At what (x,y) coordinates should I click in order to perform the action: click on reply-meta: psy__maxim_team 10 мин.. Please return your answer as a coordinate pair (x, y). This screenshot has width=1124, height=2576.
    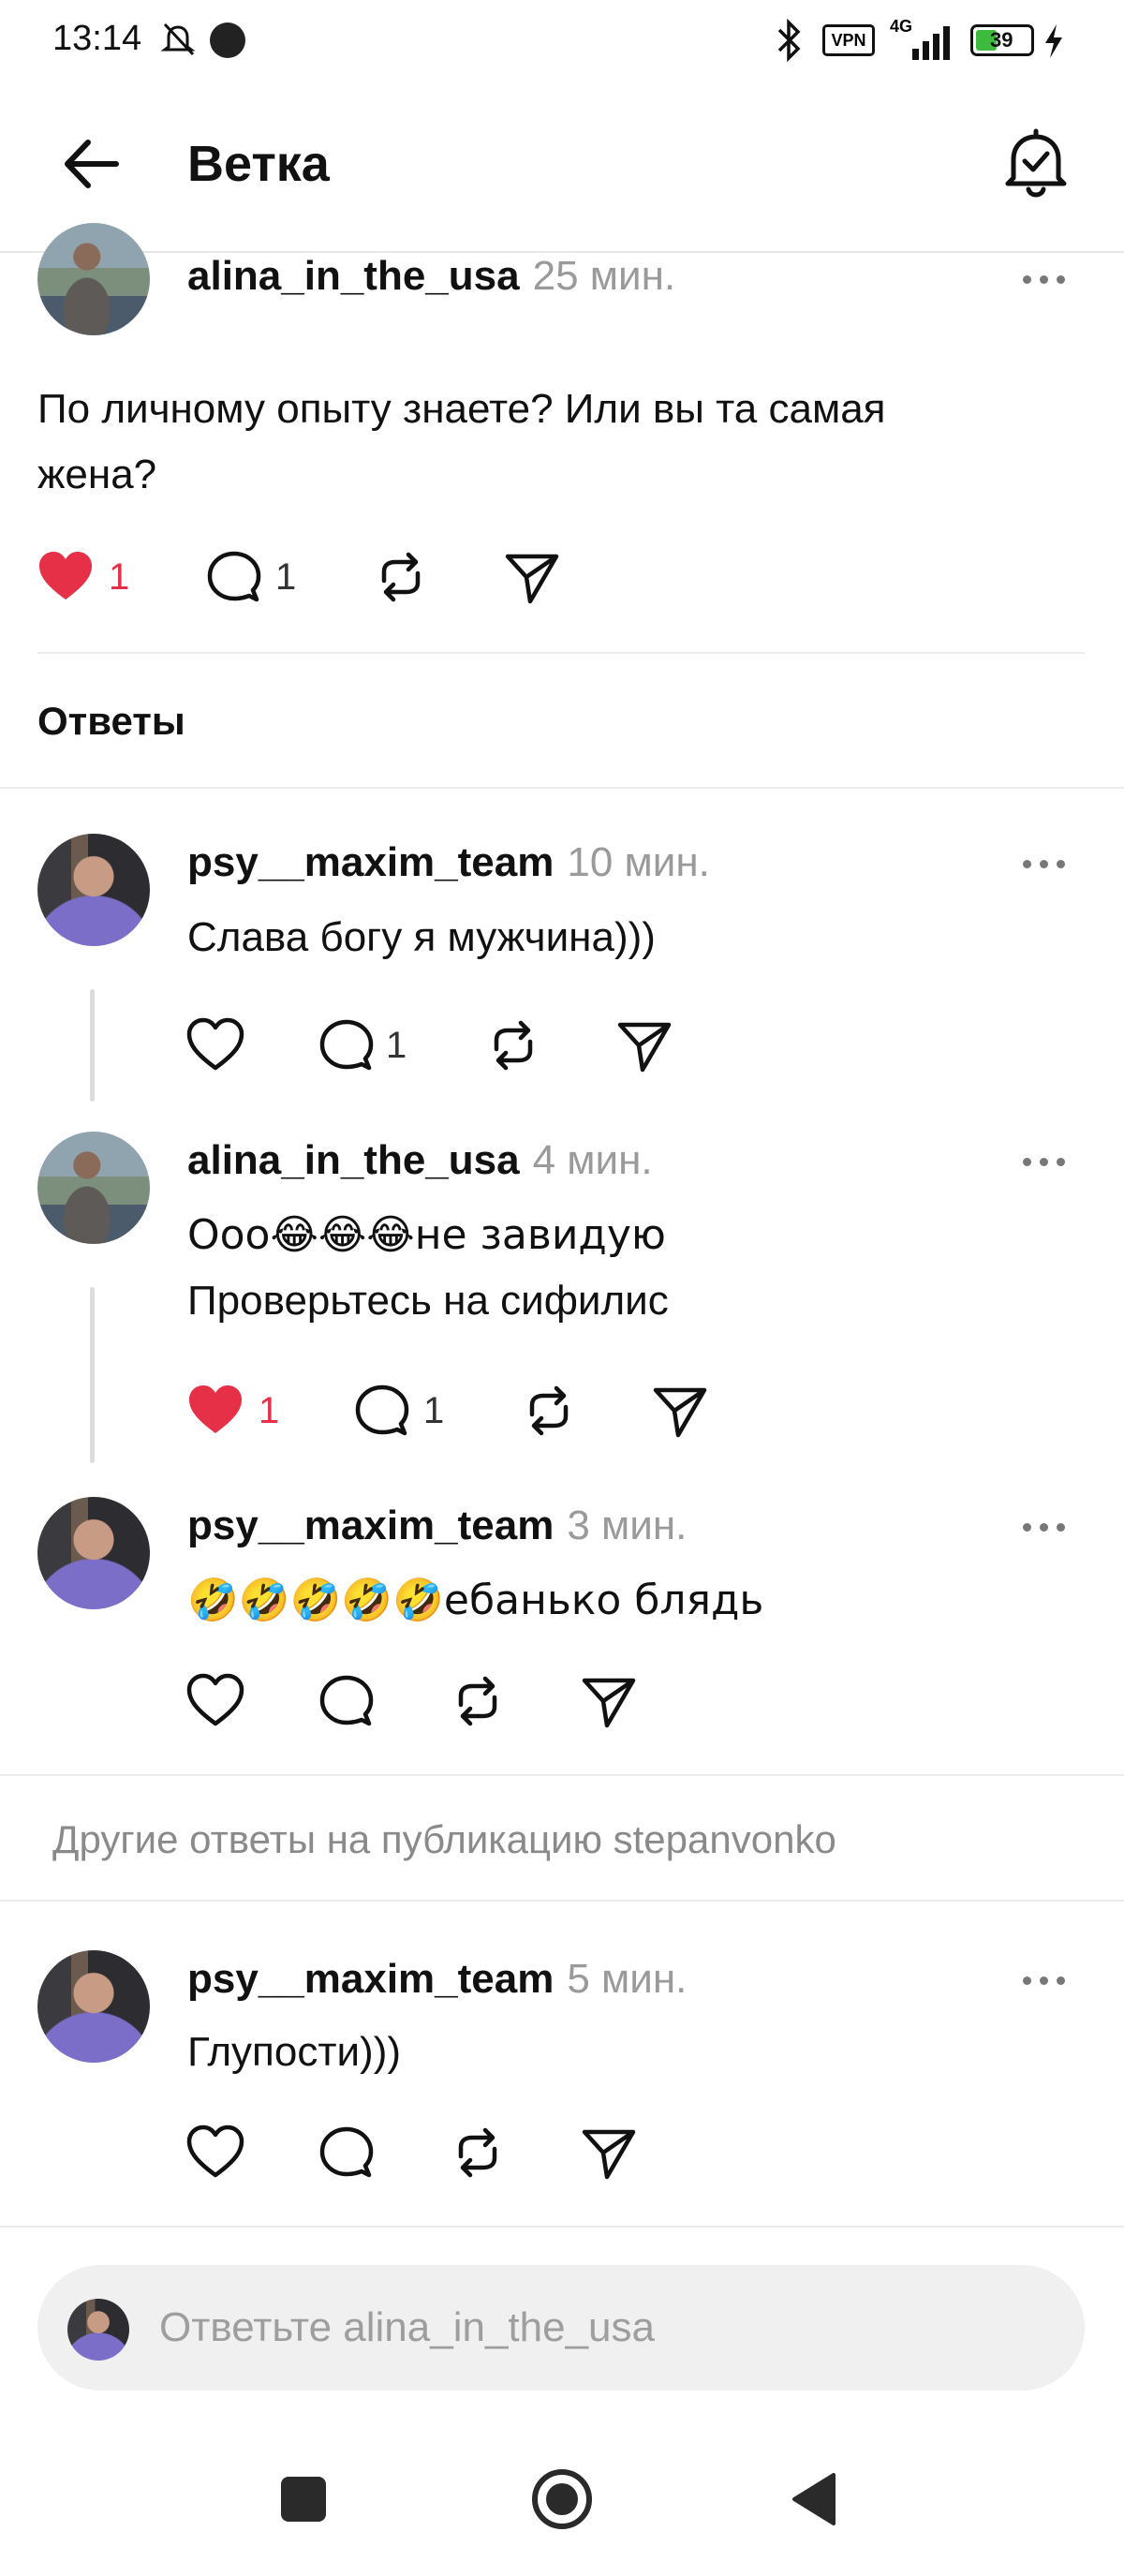
    Looking at the image, I should click on (448, 862).